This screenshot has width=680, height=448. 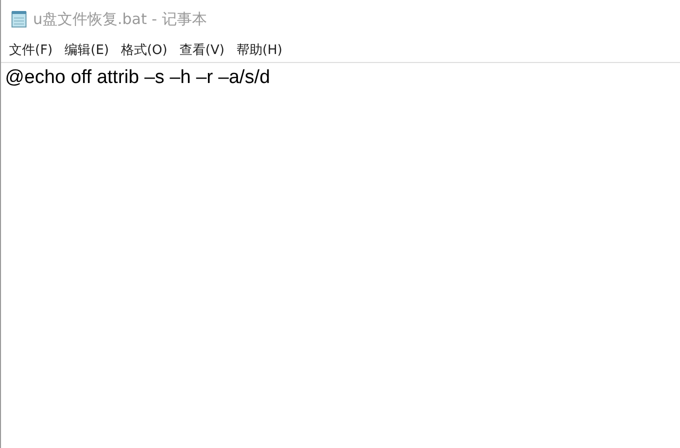 I want to click on notepad-icon, so click(x=19, y=19).